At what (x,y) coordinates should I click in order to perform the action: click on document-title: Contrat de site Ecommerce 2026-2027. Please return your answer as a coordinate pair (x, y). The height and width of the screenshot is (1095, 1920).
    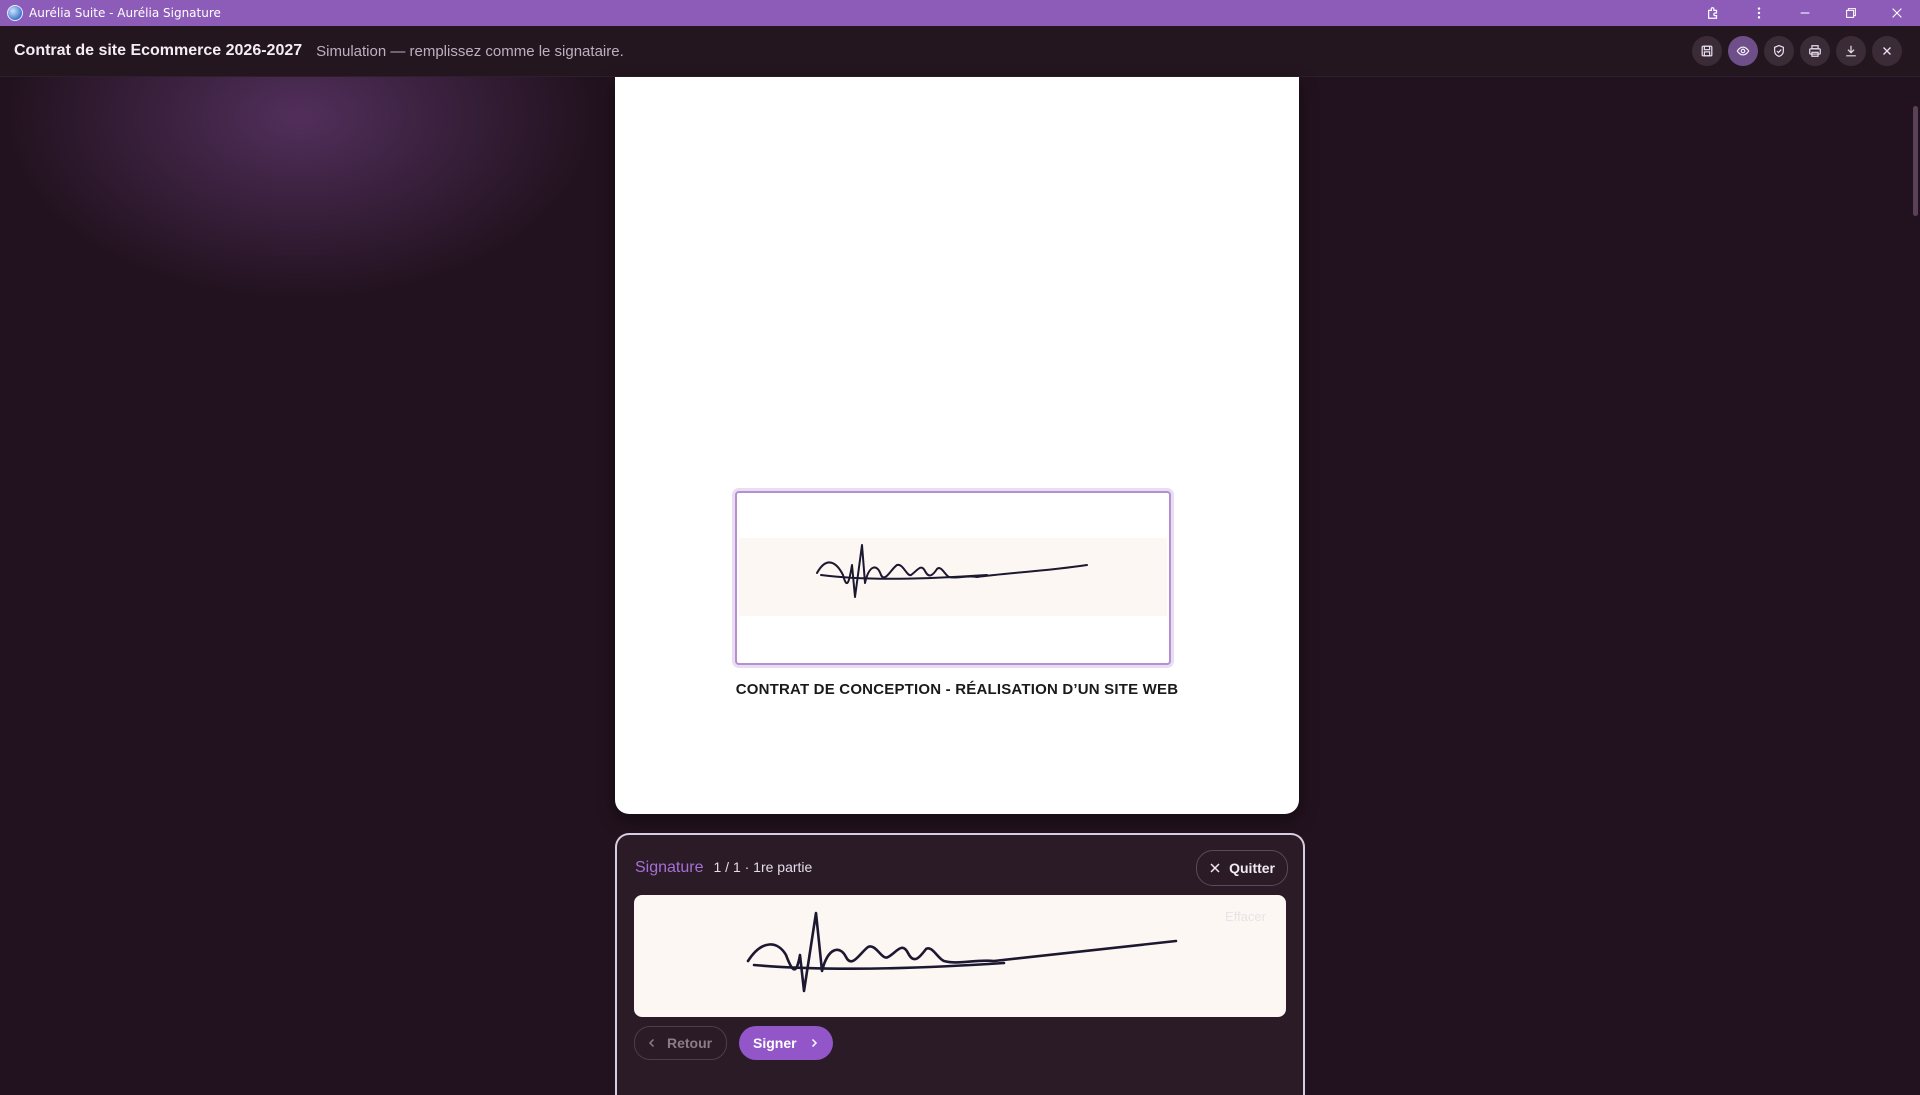
    Looking at the image, I should click on (158, 50).